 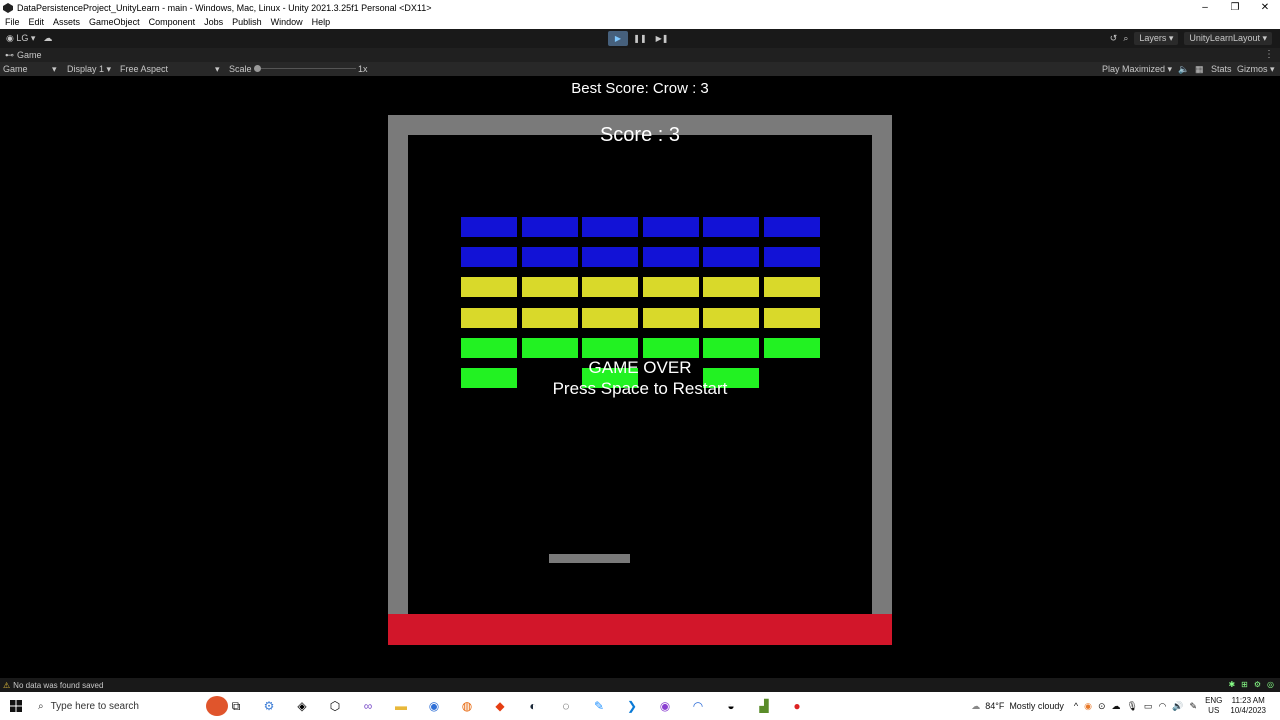 I want to click on chevron-up-icon: ^, so click(x=1076, y=706).